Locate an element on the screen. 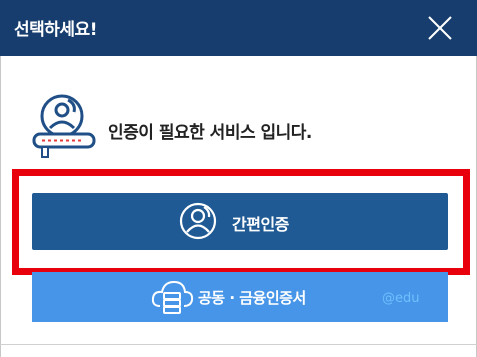 The image size is (477, 357). watermark-text: @edu is located at coordinates (401, 298).